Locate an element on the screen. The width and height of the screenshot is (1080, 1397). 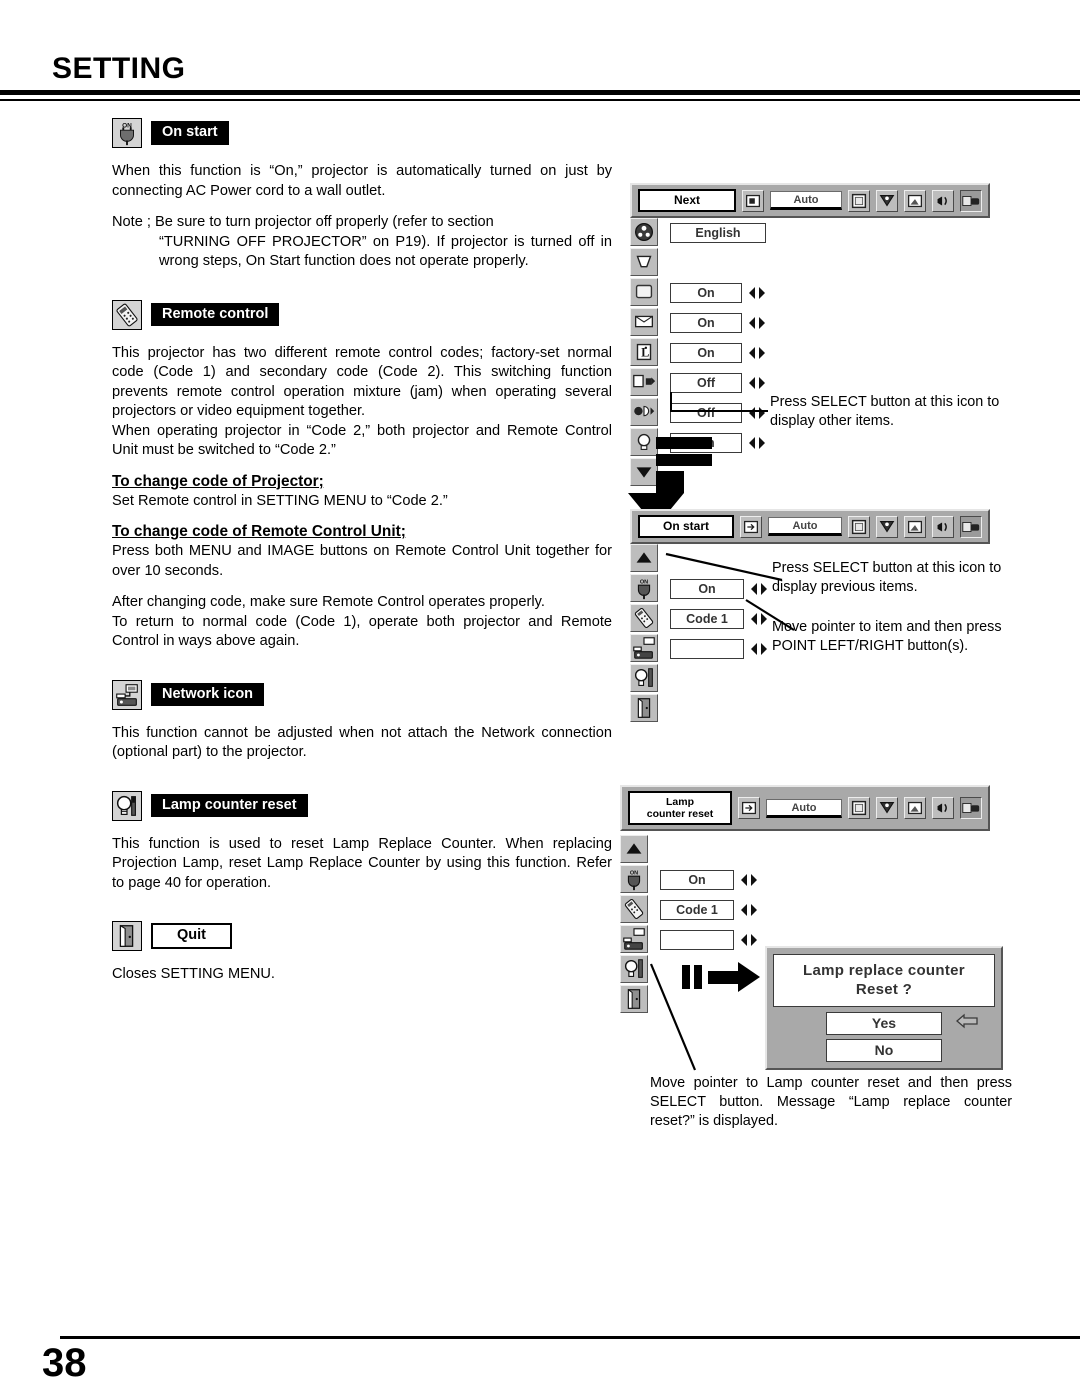
section-label-remote-control: Remote control is located at coordinates (215, 314).